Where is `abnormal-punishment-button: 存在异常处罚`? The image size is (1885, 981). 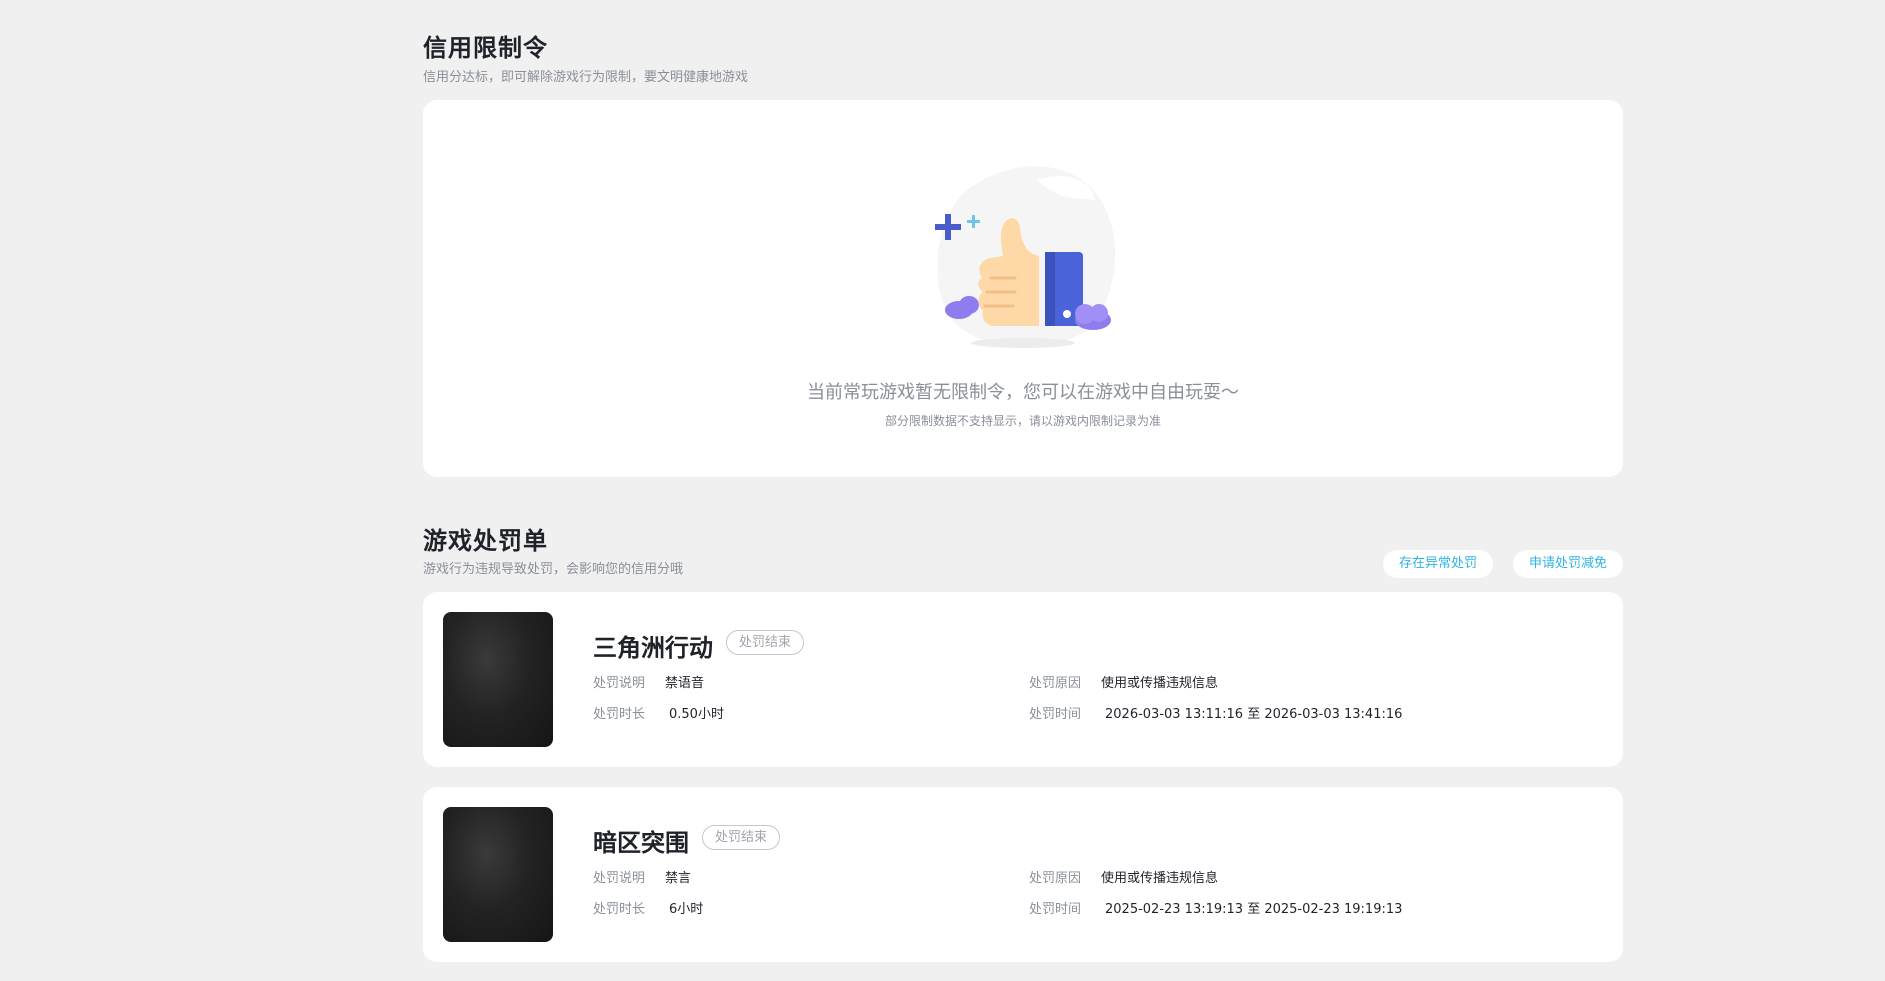
abnormal-punishment-button: 存在异常处罚 is located at coordinates (1438, 564).